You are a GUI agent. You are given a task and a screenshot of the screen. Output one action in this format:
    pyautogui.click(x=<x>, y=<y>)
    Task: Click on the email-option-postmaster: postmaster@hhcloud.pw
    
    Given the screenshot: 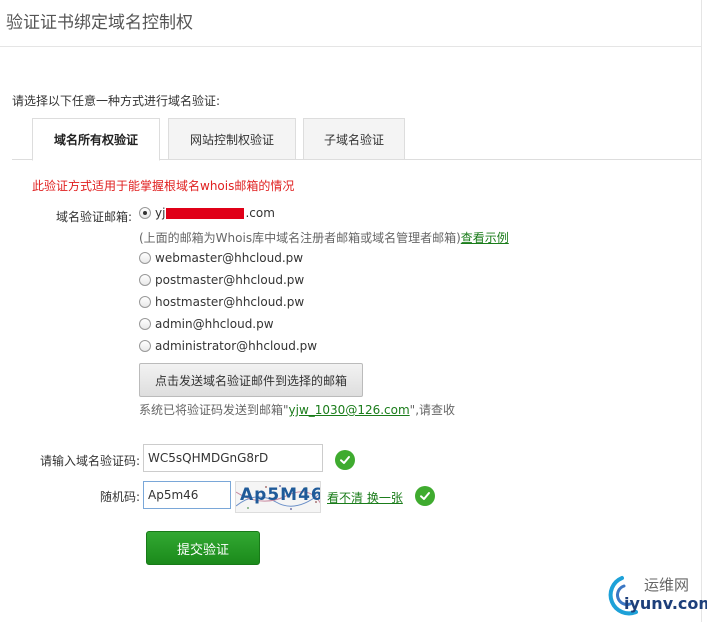 What is the action you would take?
    pyautogui.click(x=221, y=280)
    